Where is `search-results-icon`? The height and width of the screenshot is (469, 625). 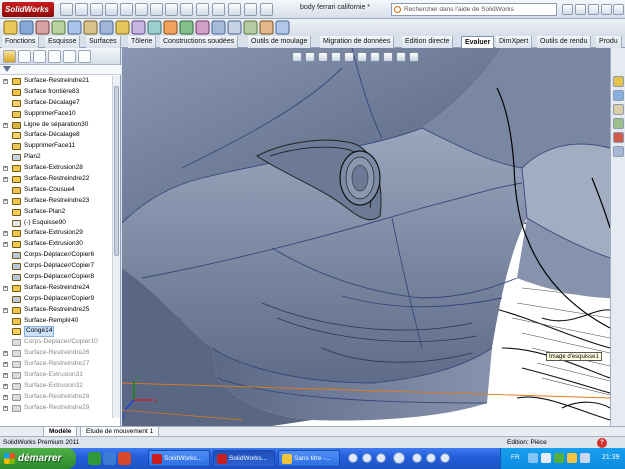
search-results-icon is located at coordinates (618, 123).